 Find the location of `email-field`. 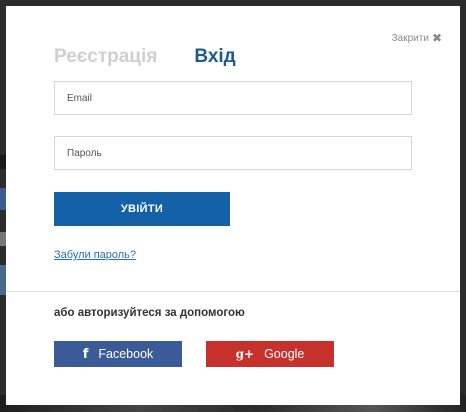

email-field is located at coordinates (233, 98).